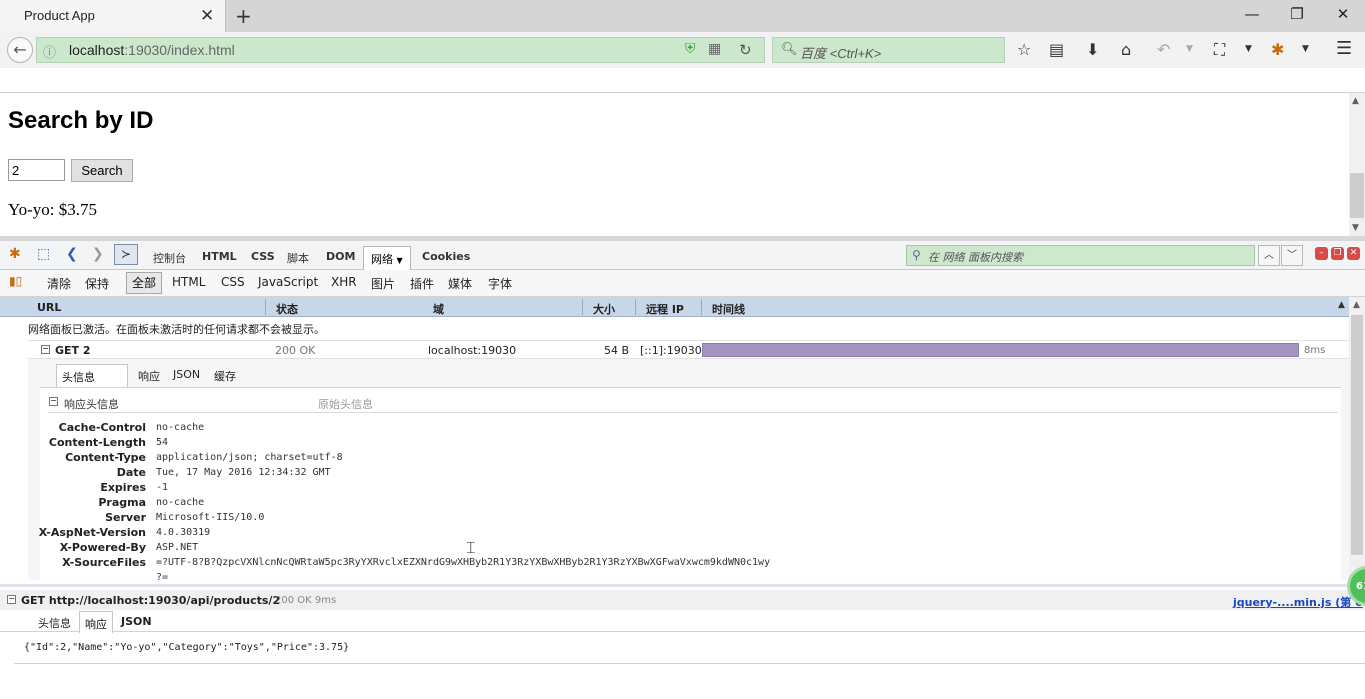 This screenshot has height=699, width=1365. I want to click on tab-script: 脚本, so click(298, 258).